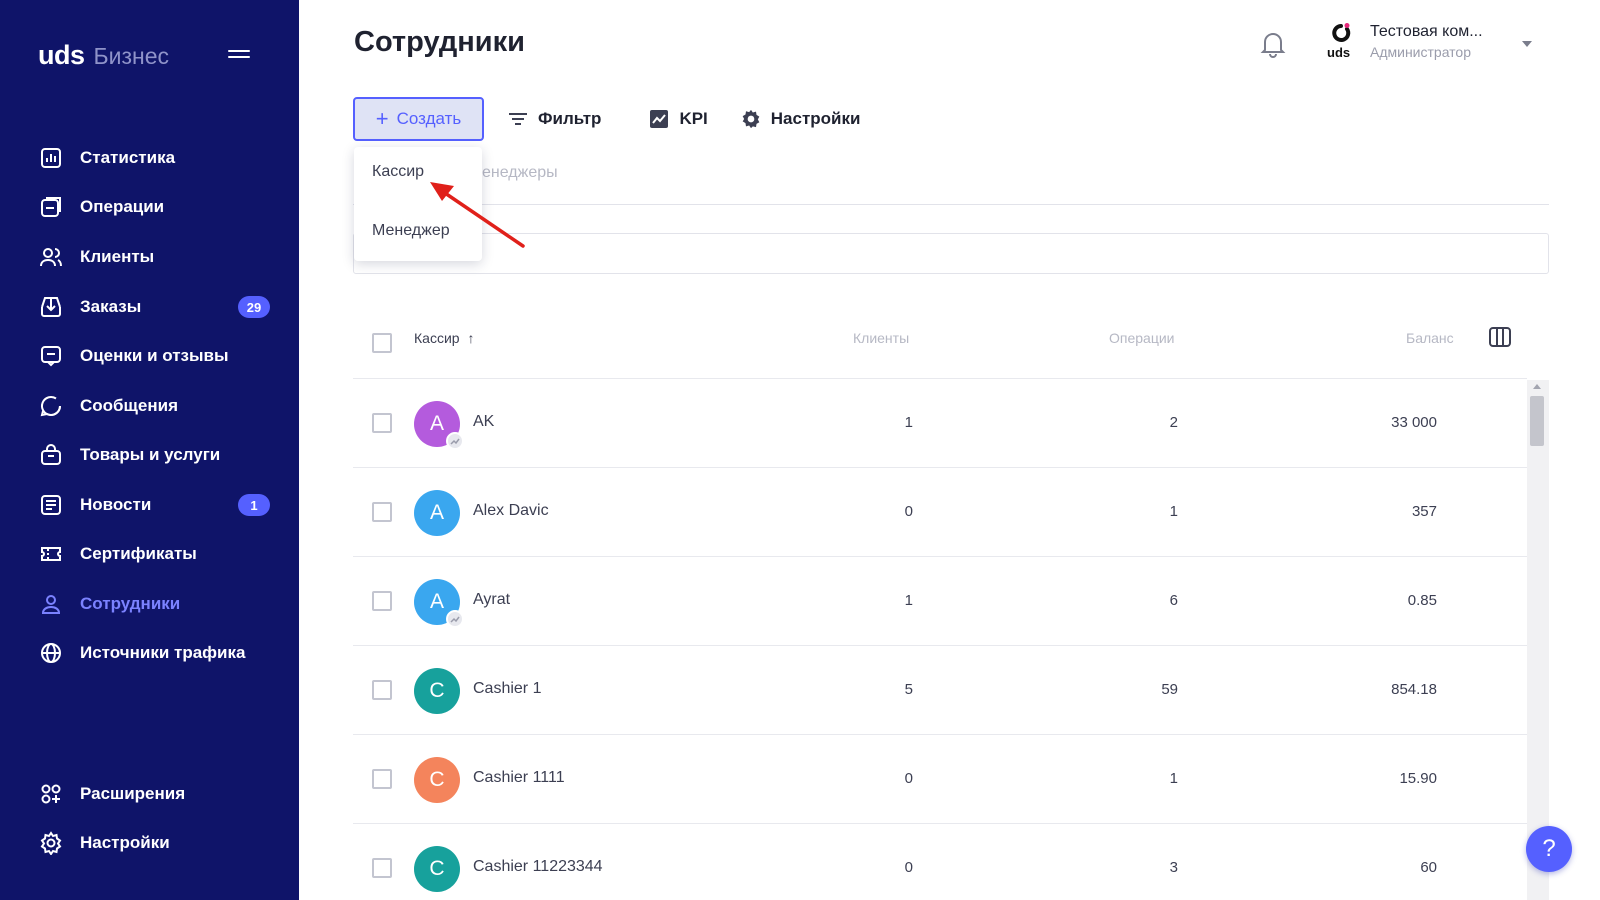  I want to click on header-divider, so click(940, 378).